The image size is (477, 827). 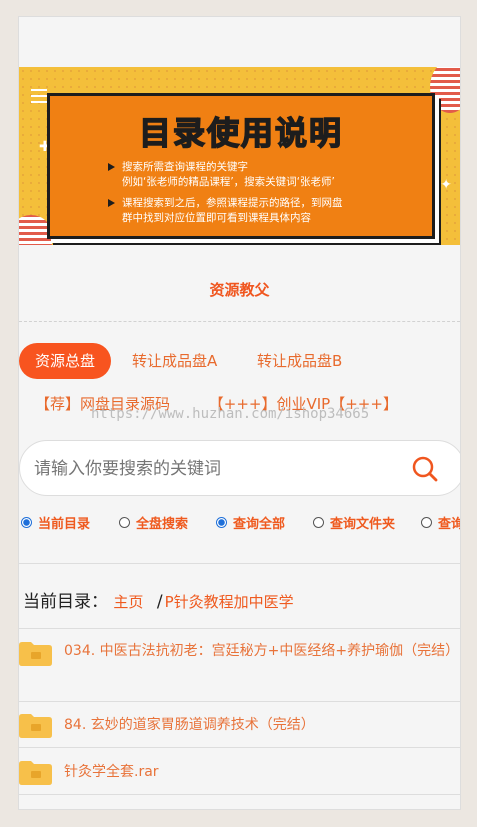 What do you see at coordinates (261, 651) in the screenshot?
I see `list-item-name: 034. 中医古法抗初老：宫廷秘方+中医经络+养护瑜伽（完结）` at bounding box center [261, 651].